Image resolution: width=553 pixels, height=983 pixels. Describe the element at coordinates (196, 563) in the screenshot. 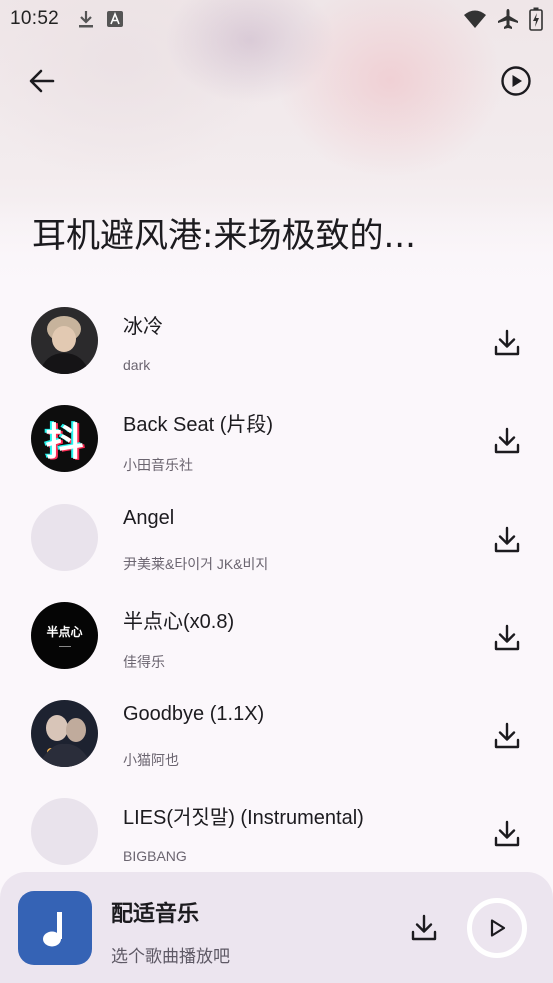

I see `song-artist: 尹美莱&타이거 JK&비지` at that location.